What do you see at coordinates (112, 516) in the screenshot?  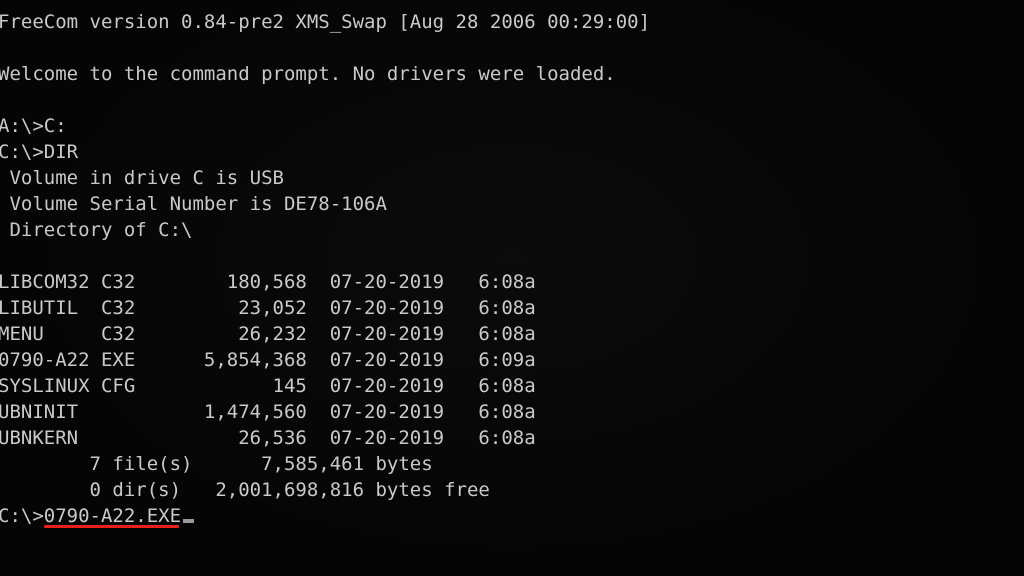 I see `typed-command-highlighted: 0790-A22.EXE` at bounding box center [112, 516].